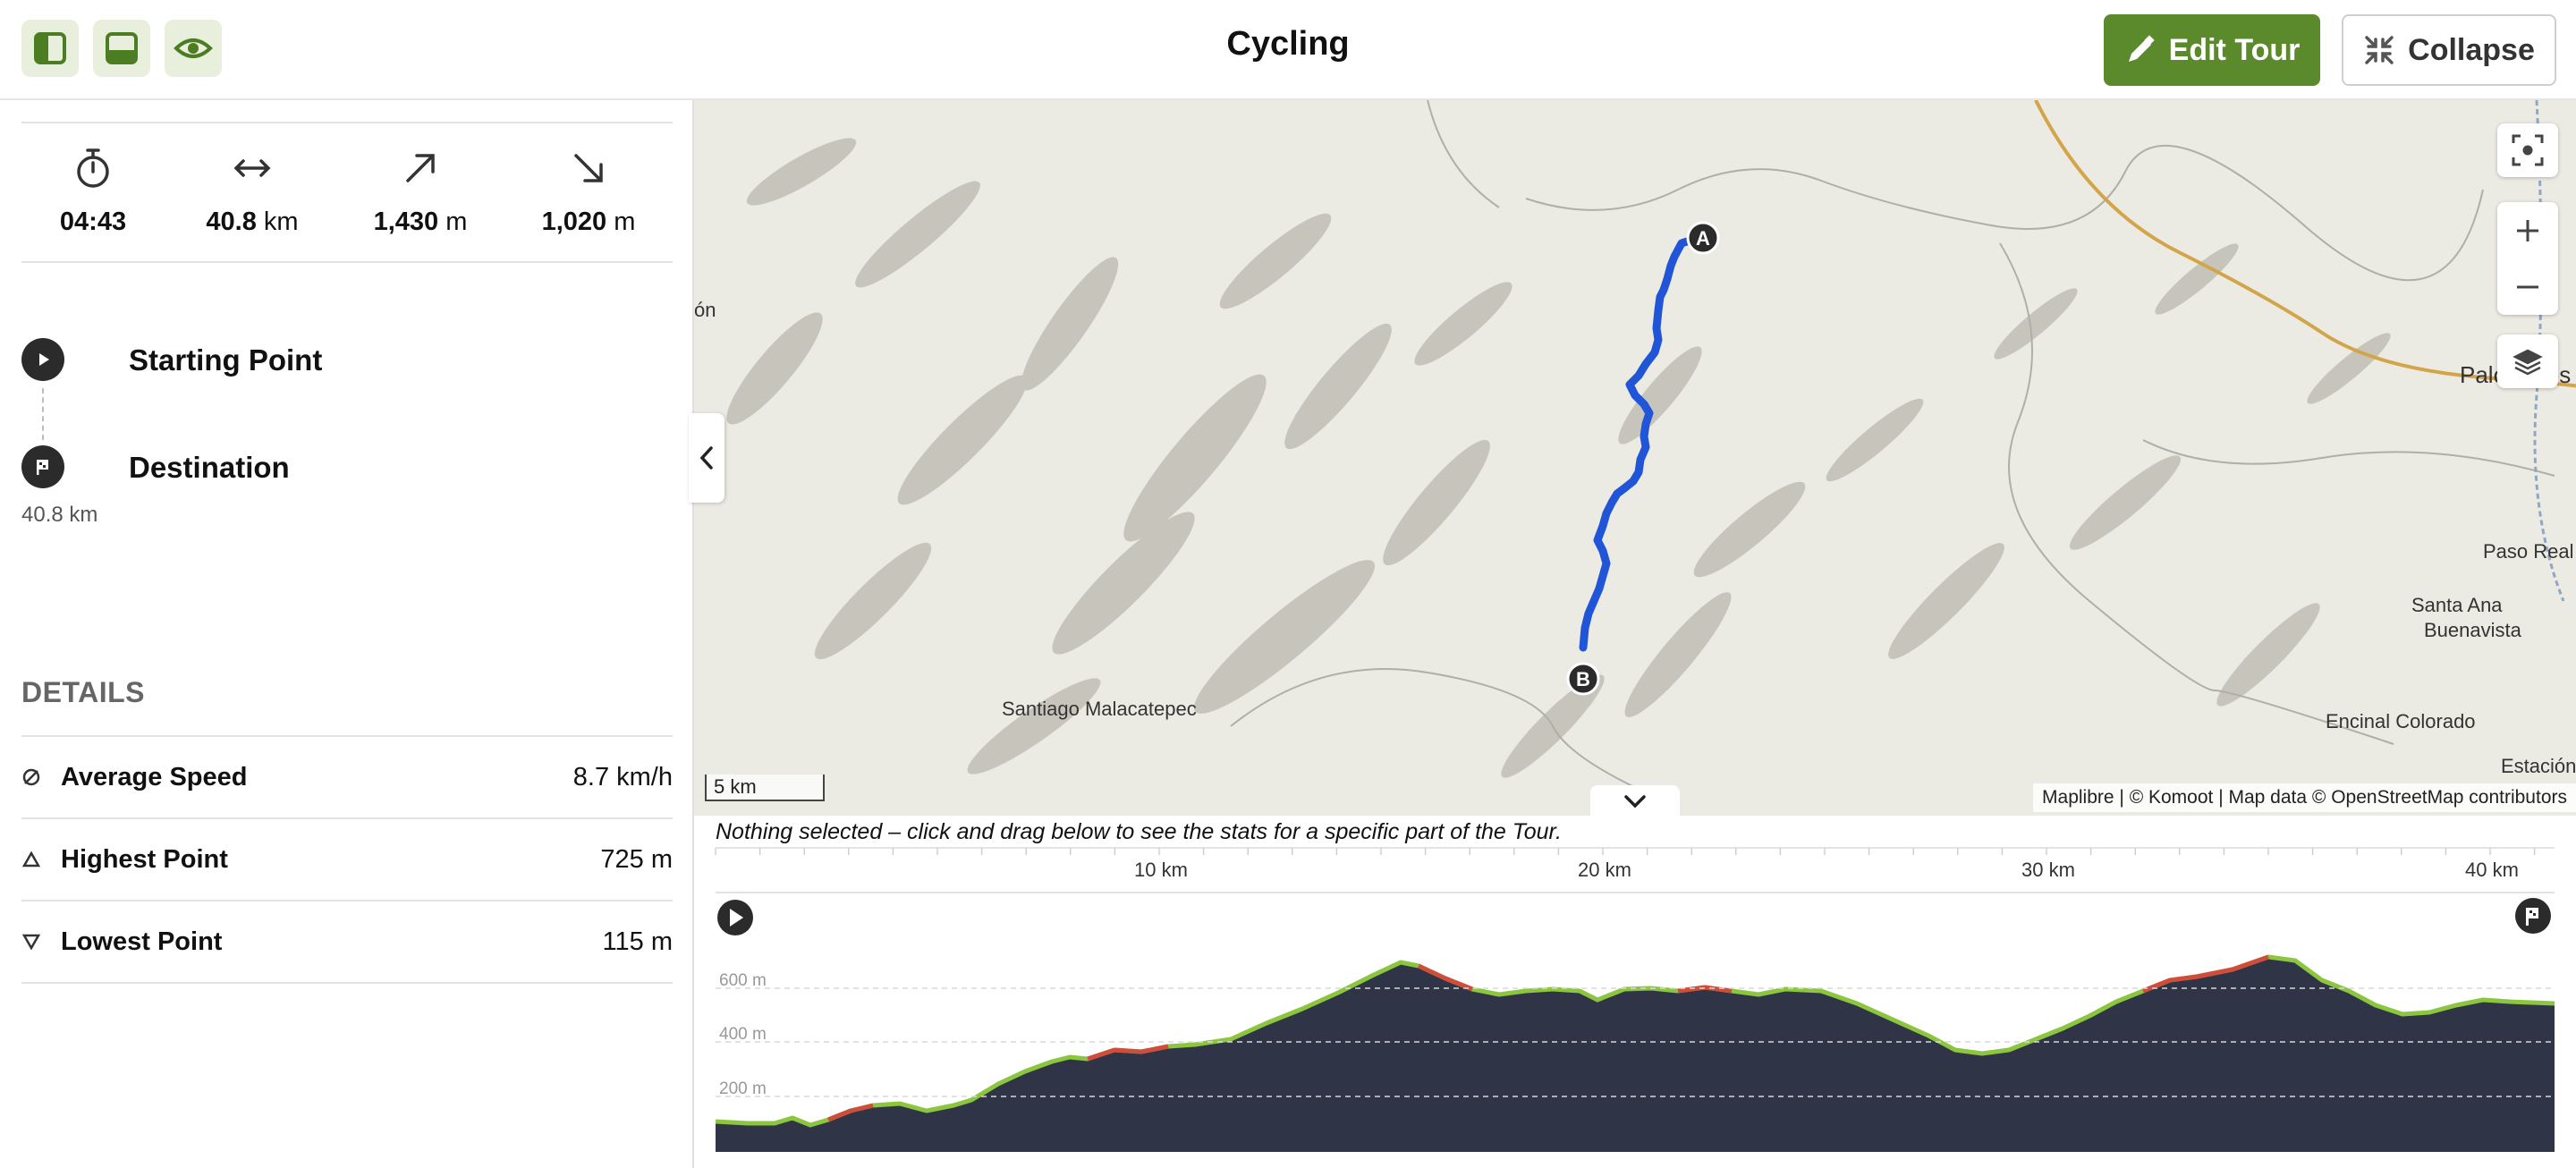 Image resolution: width=2576 pixels, height=1168 pixels. I want to click on descent-arrow-icon, so click(588, 168).